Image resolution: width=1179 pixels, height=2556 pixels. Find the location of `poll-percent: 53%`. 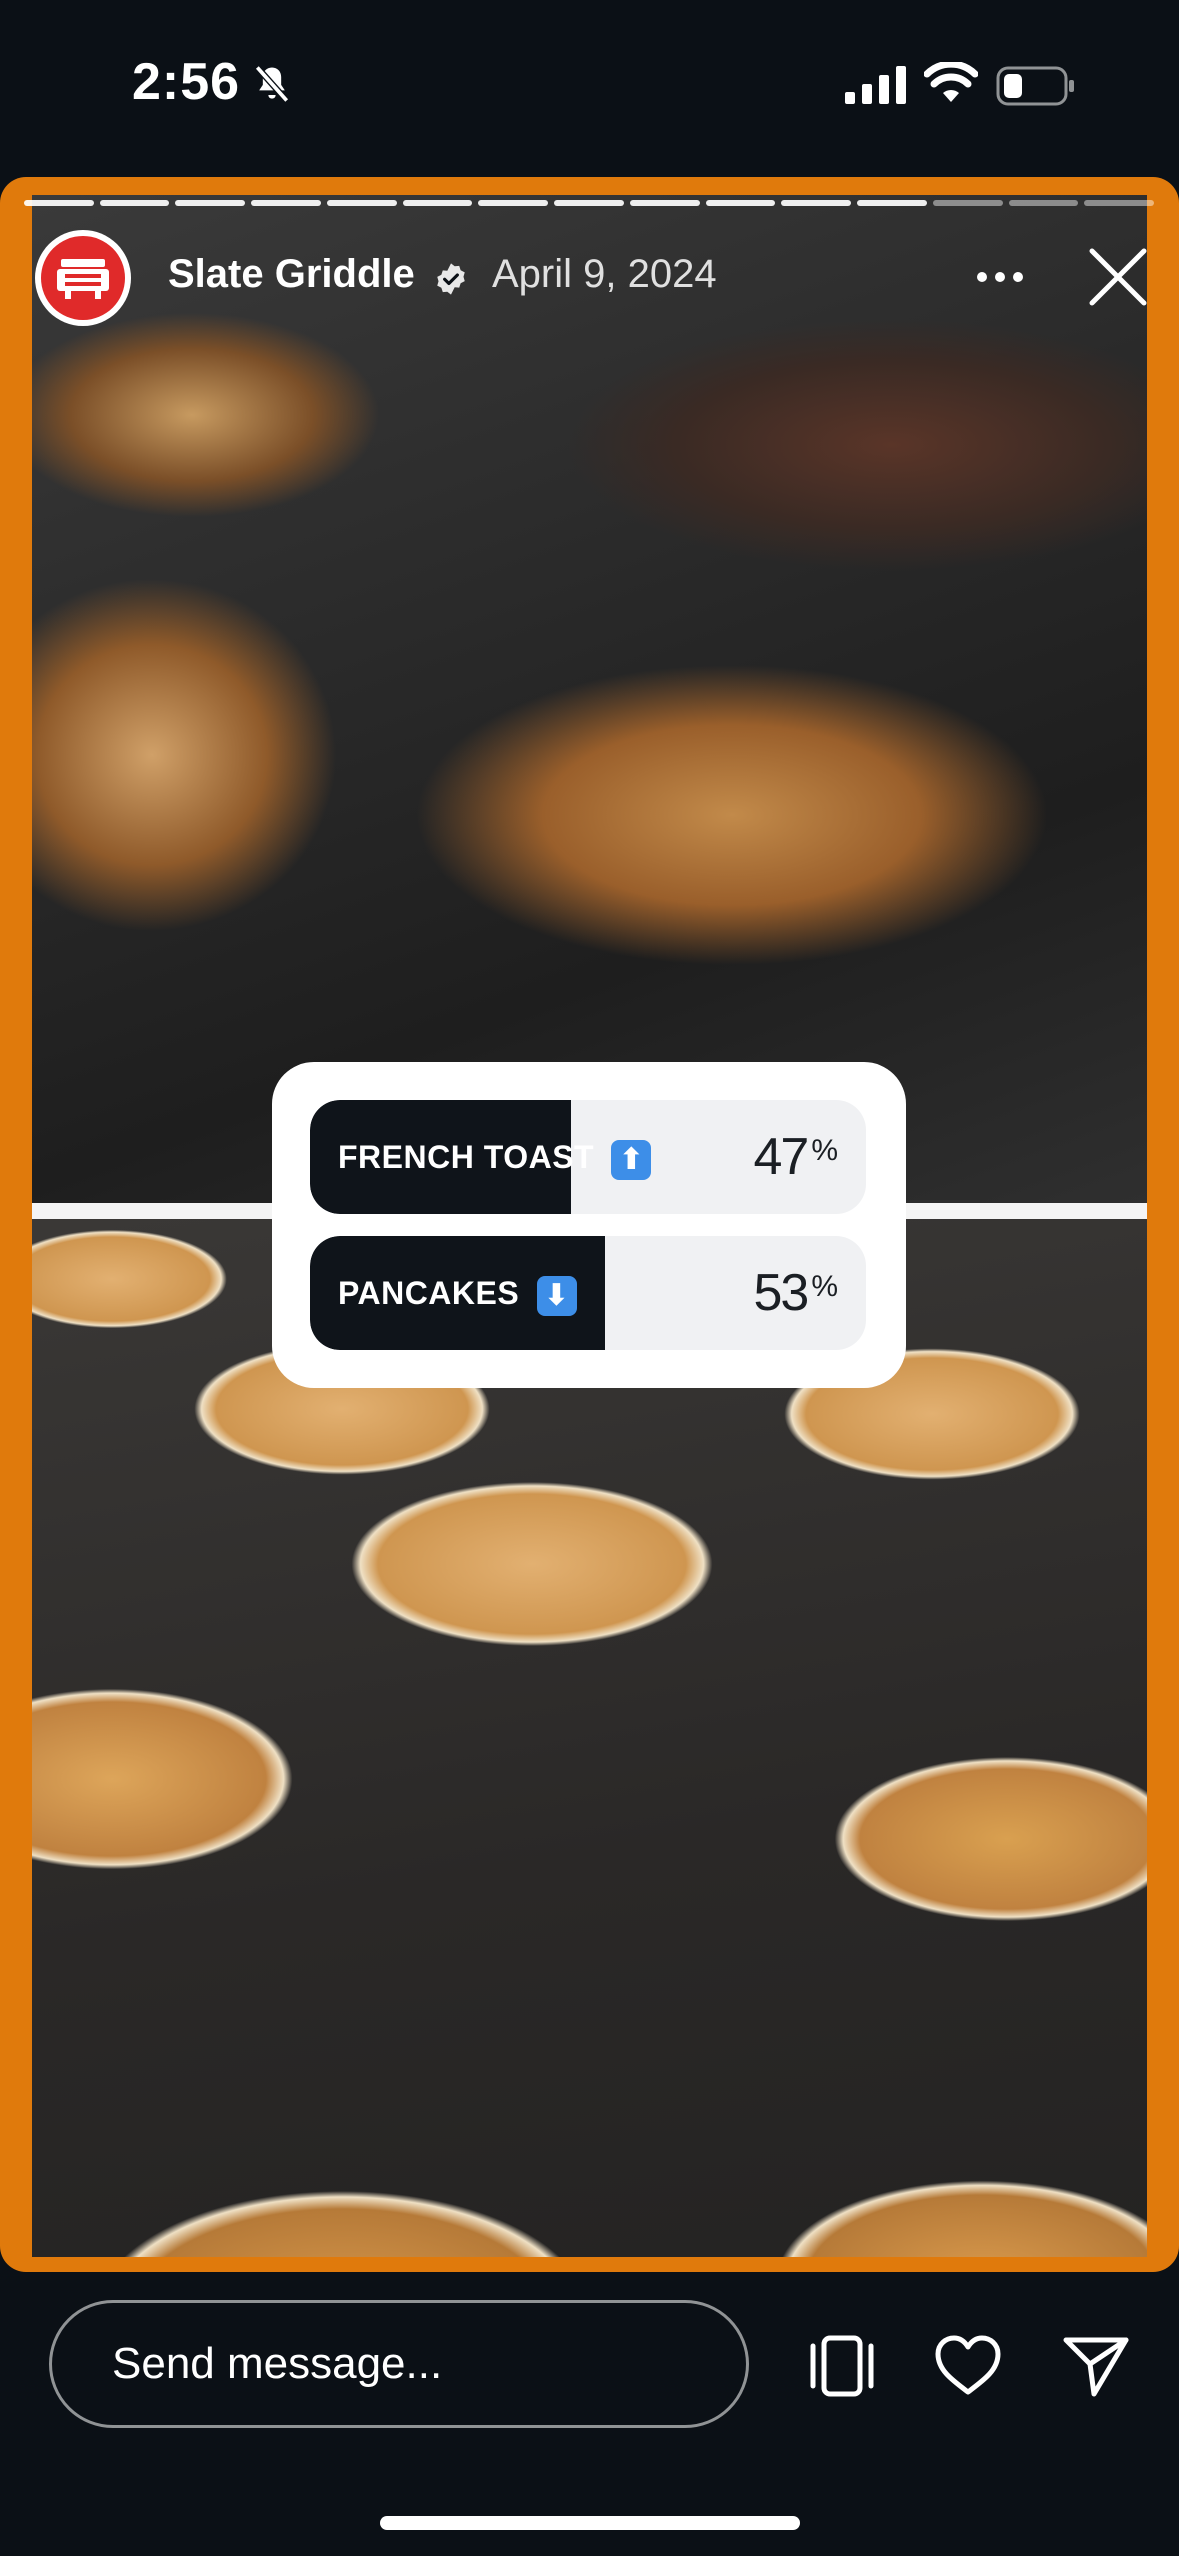

poll-percent: 53% is located at coordinates (795, 1293).